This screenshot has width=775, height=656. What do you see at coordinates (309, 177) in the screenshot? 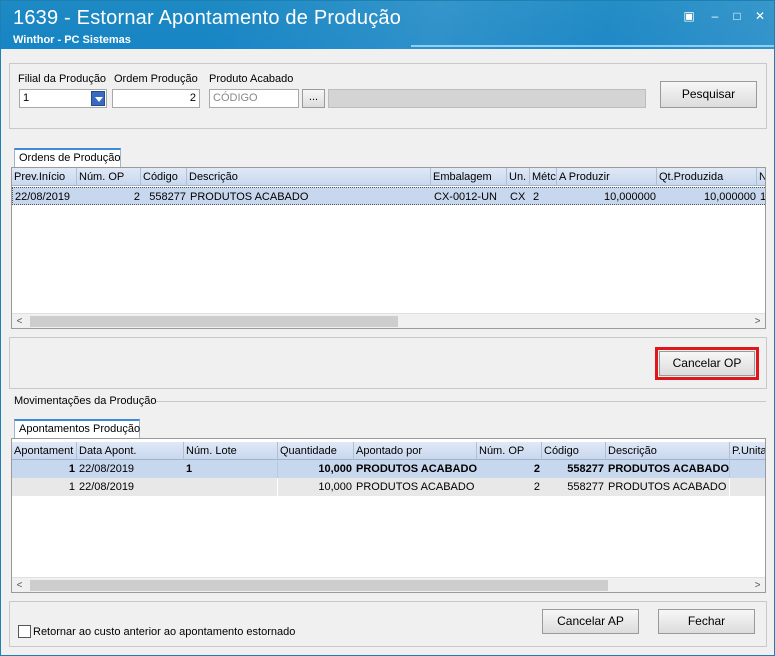
I see `ordens-col-descricao: Descrição` at bounding box center [309, 177].